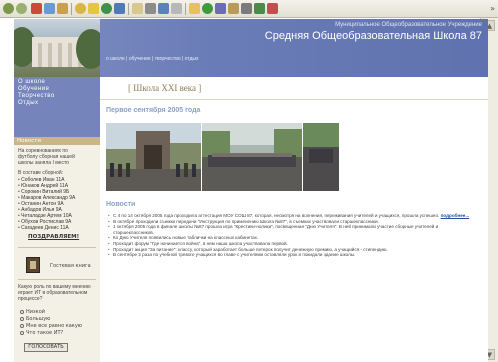  I want to click on site-title: Средняя Общеобразовательная Школа 87, so click(373, 36).